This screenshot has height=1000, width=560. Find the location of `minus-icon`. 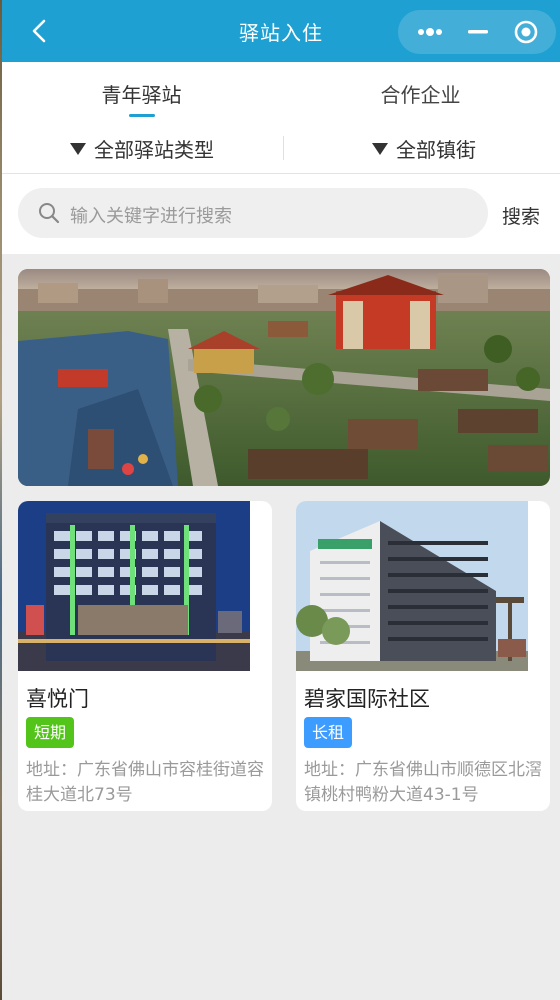

minus-icon is located at coordinates (478, 32).